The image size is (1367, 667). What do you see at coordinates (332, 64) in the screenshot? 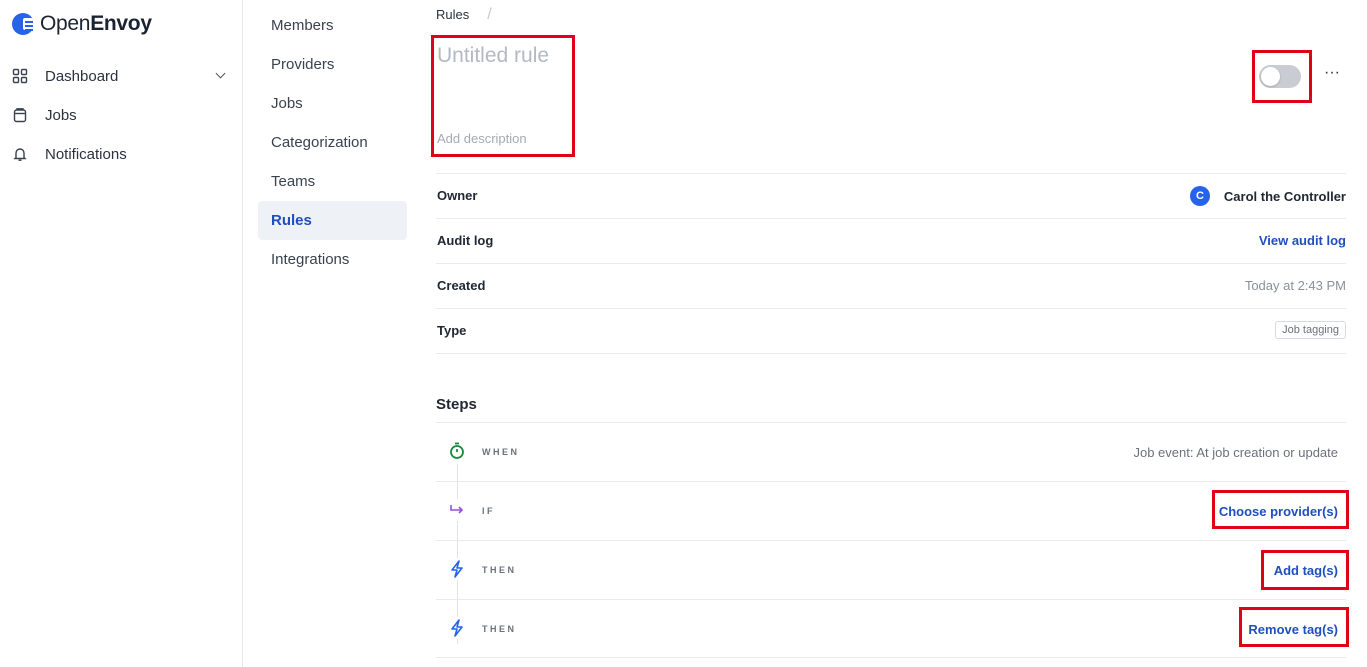
I see `settings-nav-providers: Providers` at bounding box center [332, 64].